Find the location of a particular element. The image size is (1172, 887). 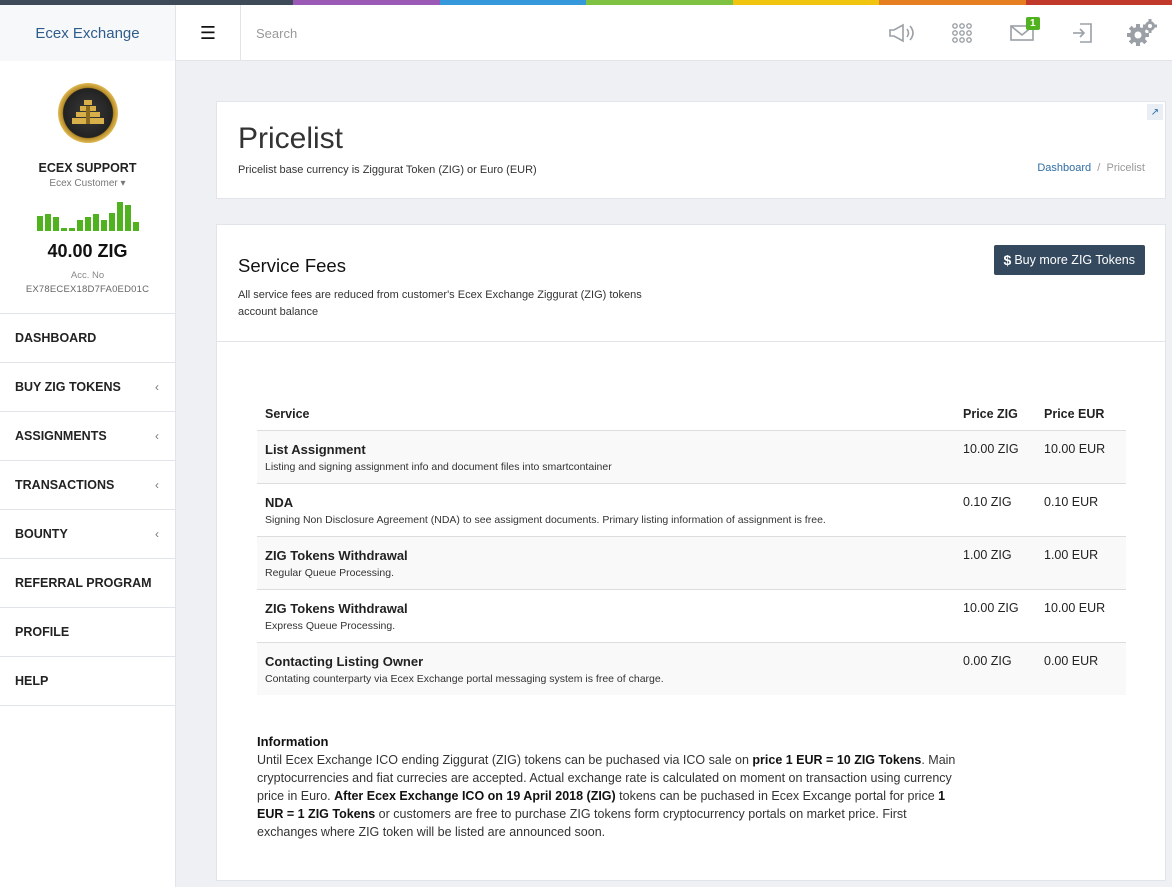

divider is located at coordinates (691, 341).